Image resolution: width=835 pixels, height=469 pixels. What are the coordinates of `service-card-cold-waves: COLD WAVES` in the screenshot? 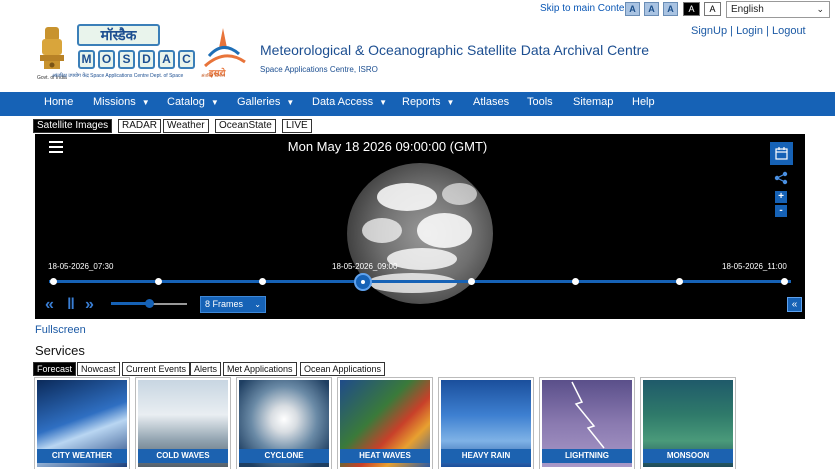 It's located at (183, 423).